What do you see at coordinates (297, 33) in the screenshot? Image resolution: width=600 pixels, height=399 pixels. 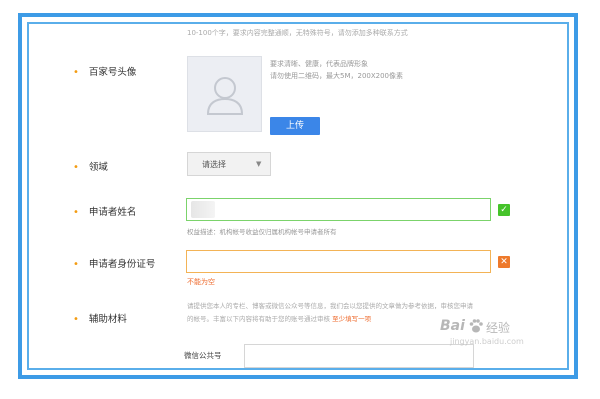 I see `top-hint: 10-100个字，要求内容完整通顺，无特殊符号，请勿添加多种联系方式` at bounding box center [297, 33].